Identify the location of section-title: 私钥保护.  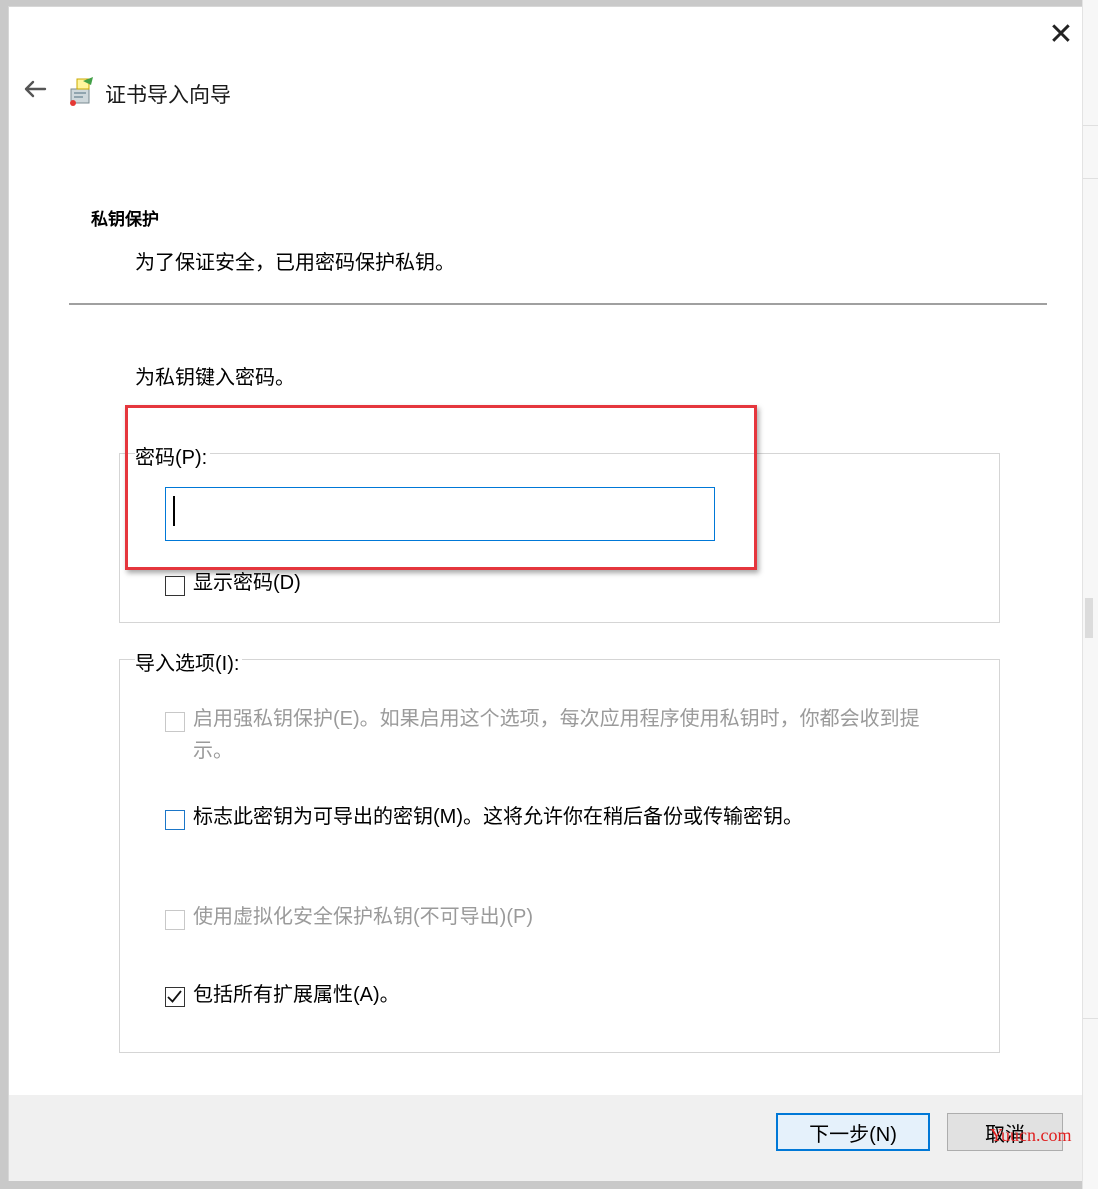
(125, 219).